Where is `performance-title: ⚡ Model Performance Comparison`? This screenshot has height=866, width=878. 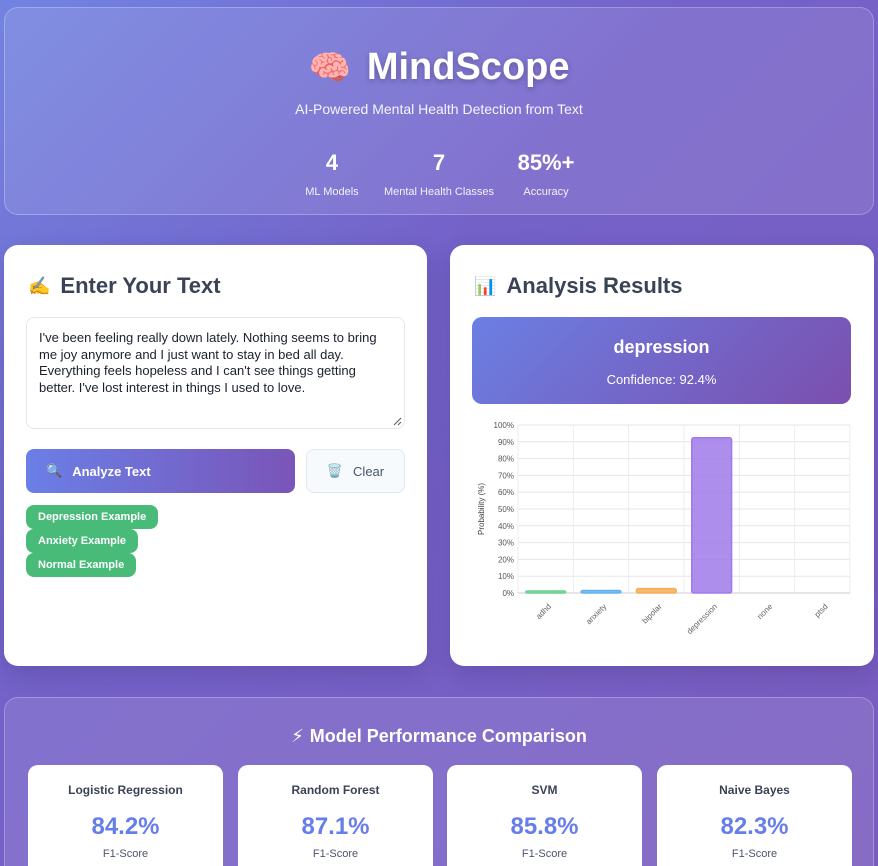
performance-title: ⚡ Model Performance Comparison is located at coordinates (439, 736).